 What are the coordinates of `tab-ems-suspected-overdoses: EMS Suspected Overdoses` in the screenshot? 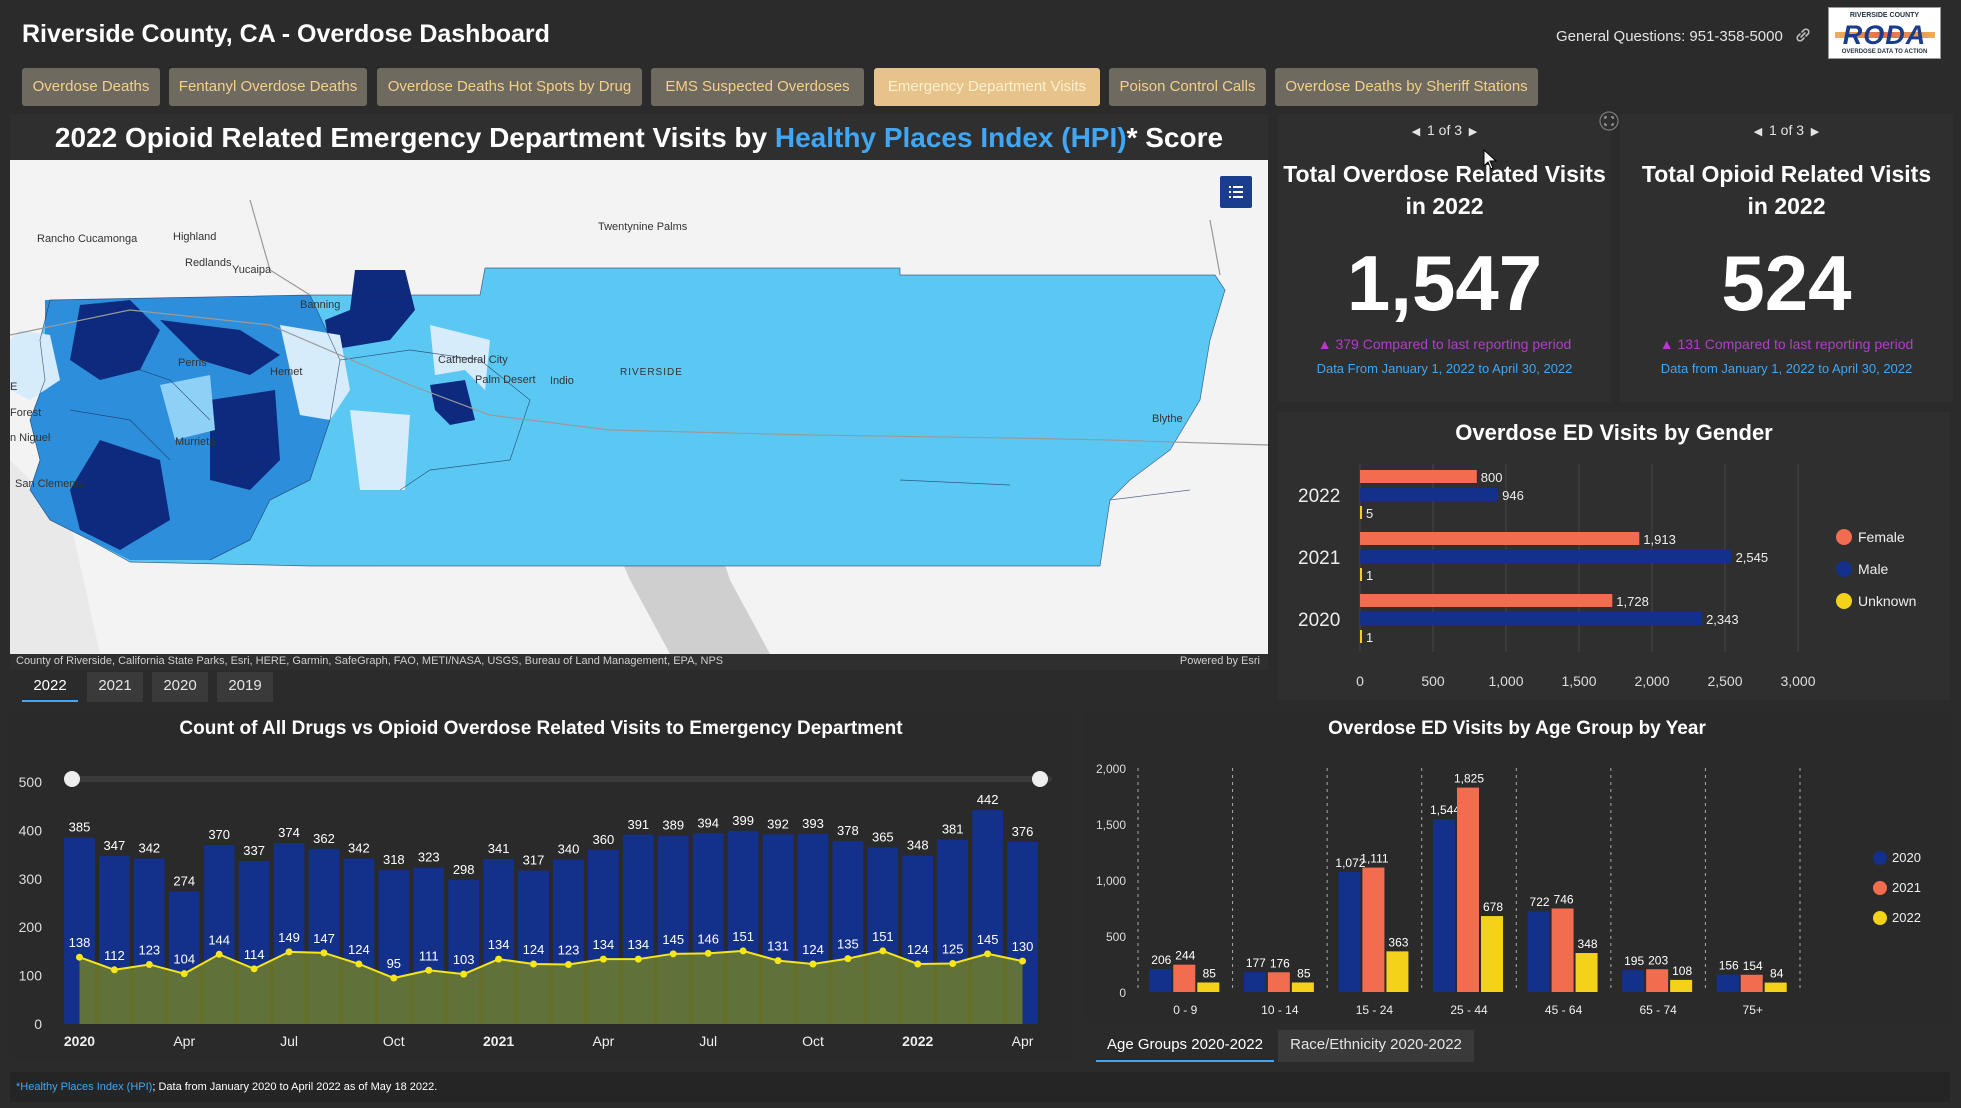 It's located at (757, 87).